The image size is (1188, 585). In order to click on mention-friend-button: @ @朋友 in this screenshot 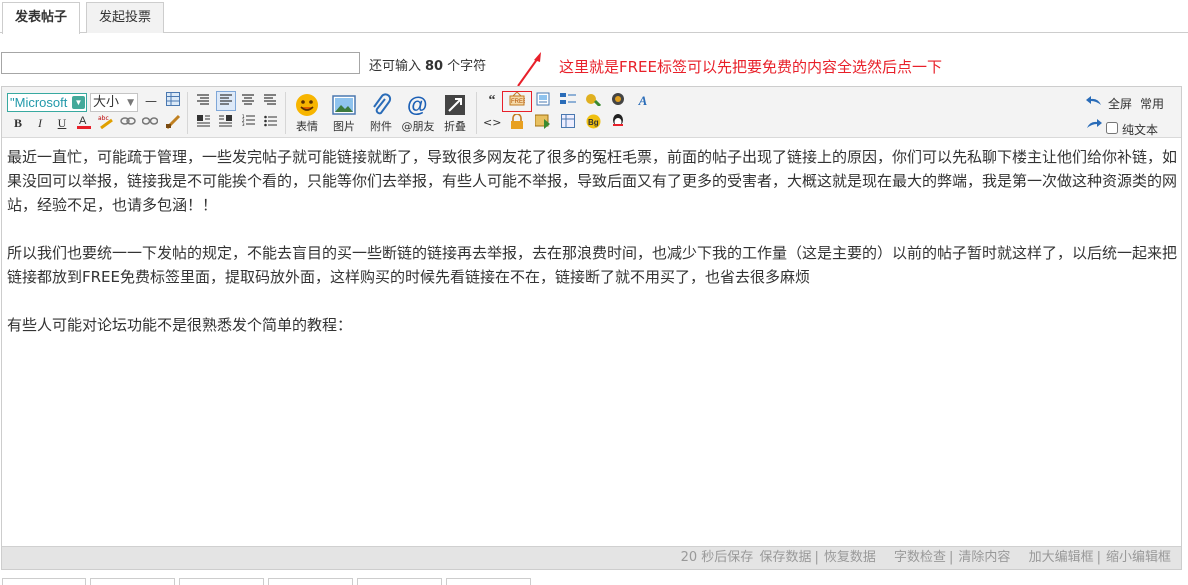, I will do `click(418, 113)`.